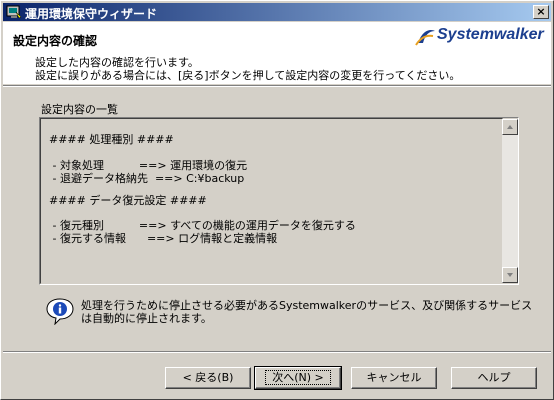 The width and height of the screenshot is (554, 400). What do you see at coordinates (128, 200) in the screenshot?
I see `list-line: #### データ復元設定 ####` at bounding box center [128, 200].